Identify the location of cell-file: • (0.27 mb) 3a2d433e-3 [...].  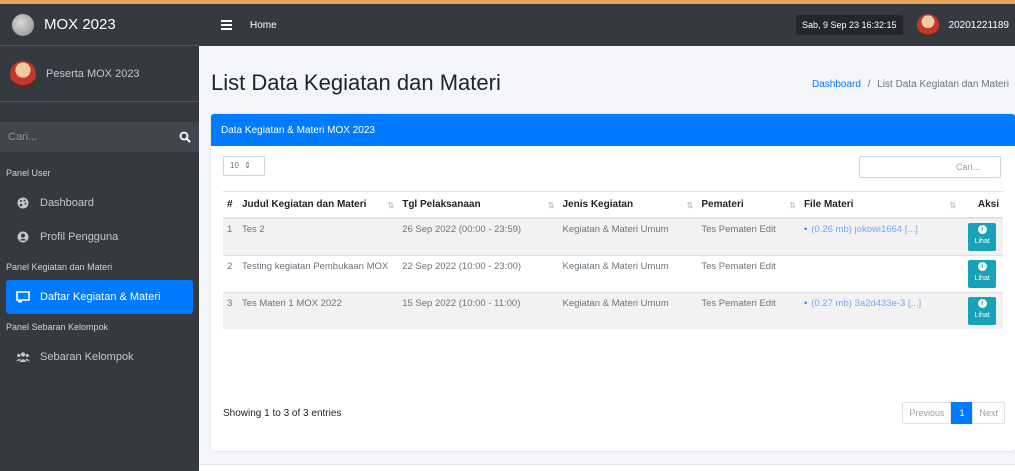
(880, 310).